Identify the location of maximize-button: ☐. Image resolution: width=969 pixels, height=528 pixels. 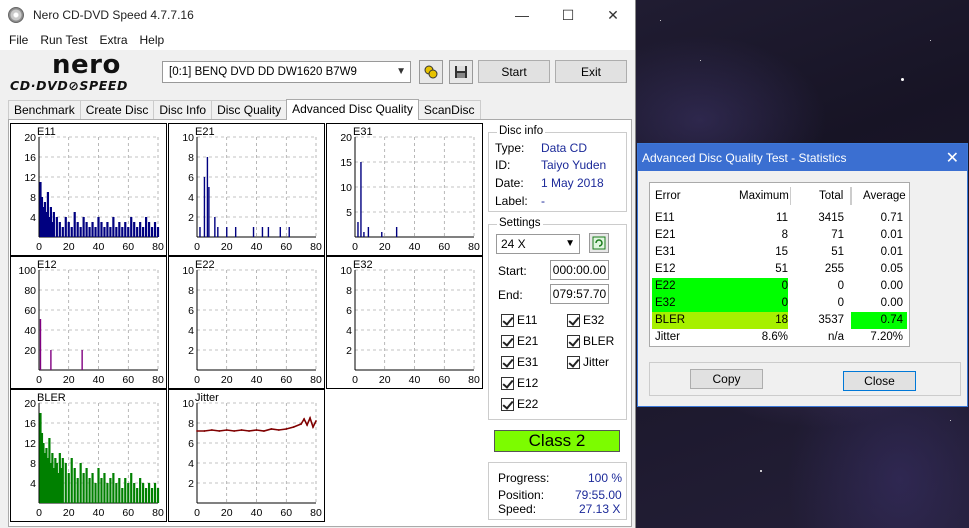
(568, 15).